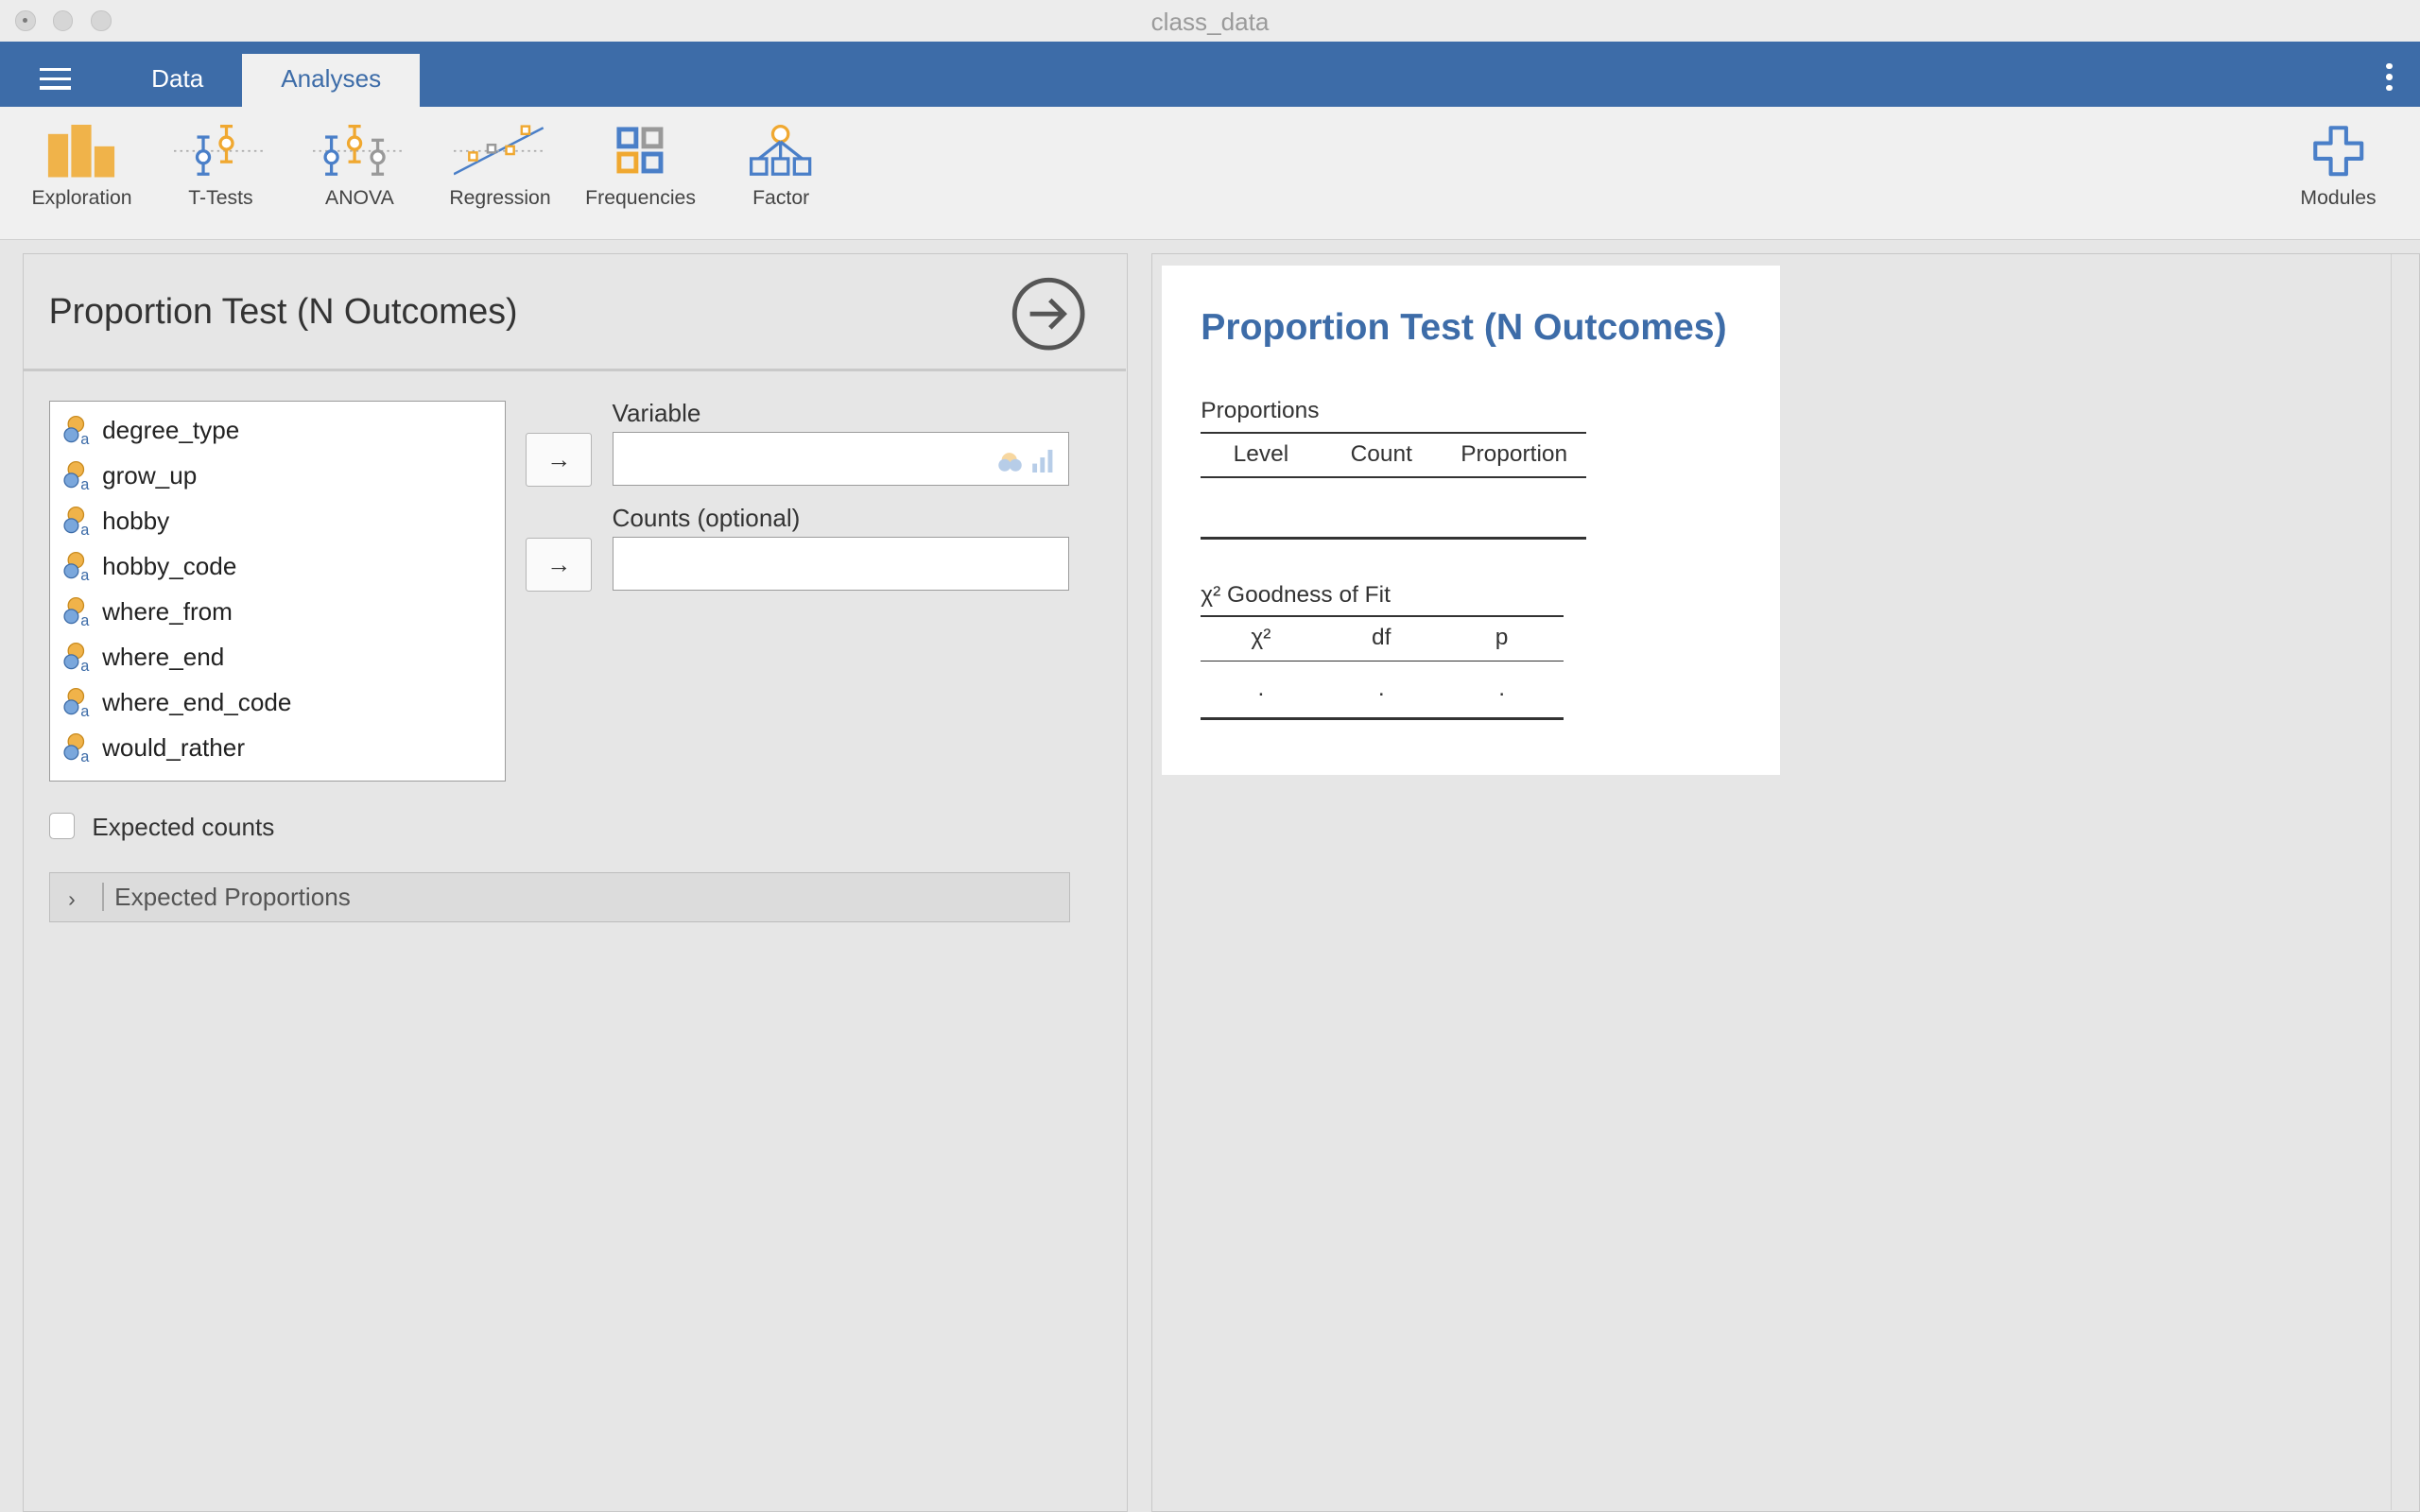 The height and width of the screenshot is (1512, 2420). What do you see at coordinates (501, 178) in the screenshot?
I see `regression-button: Regression` at bounding box center [501, 178].